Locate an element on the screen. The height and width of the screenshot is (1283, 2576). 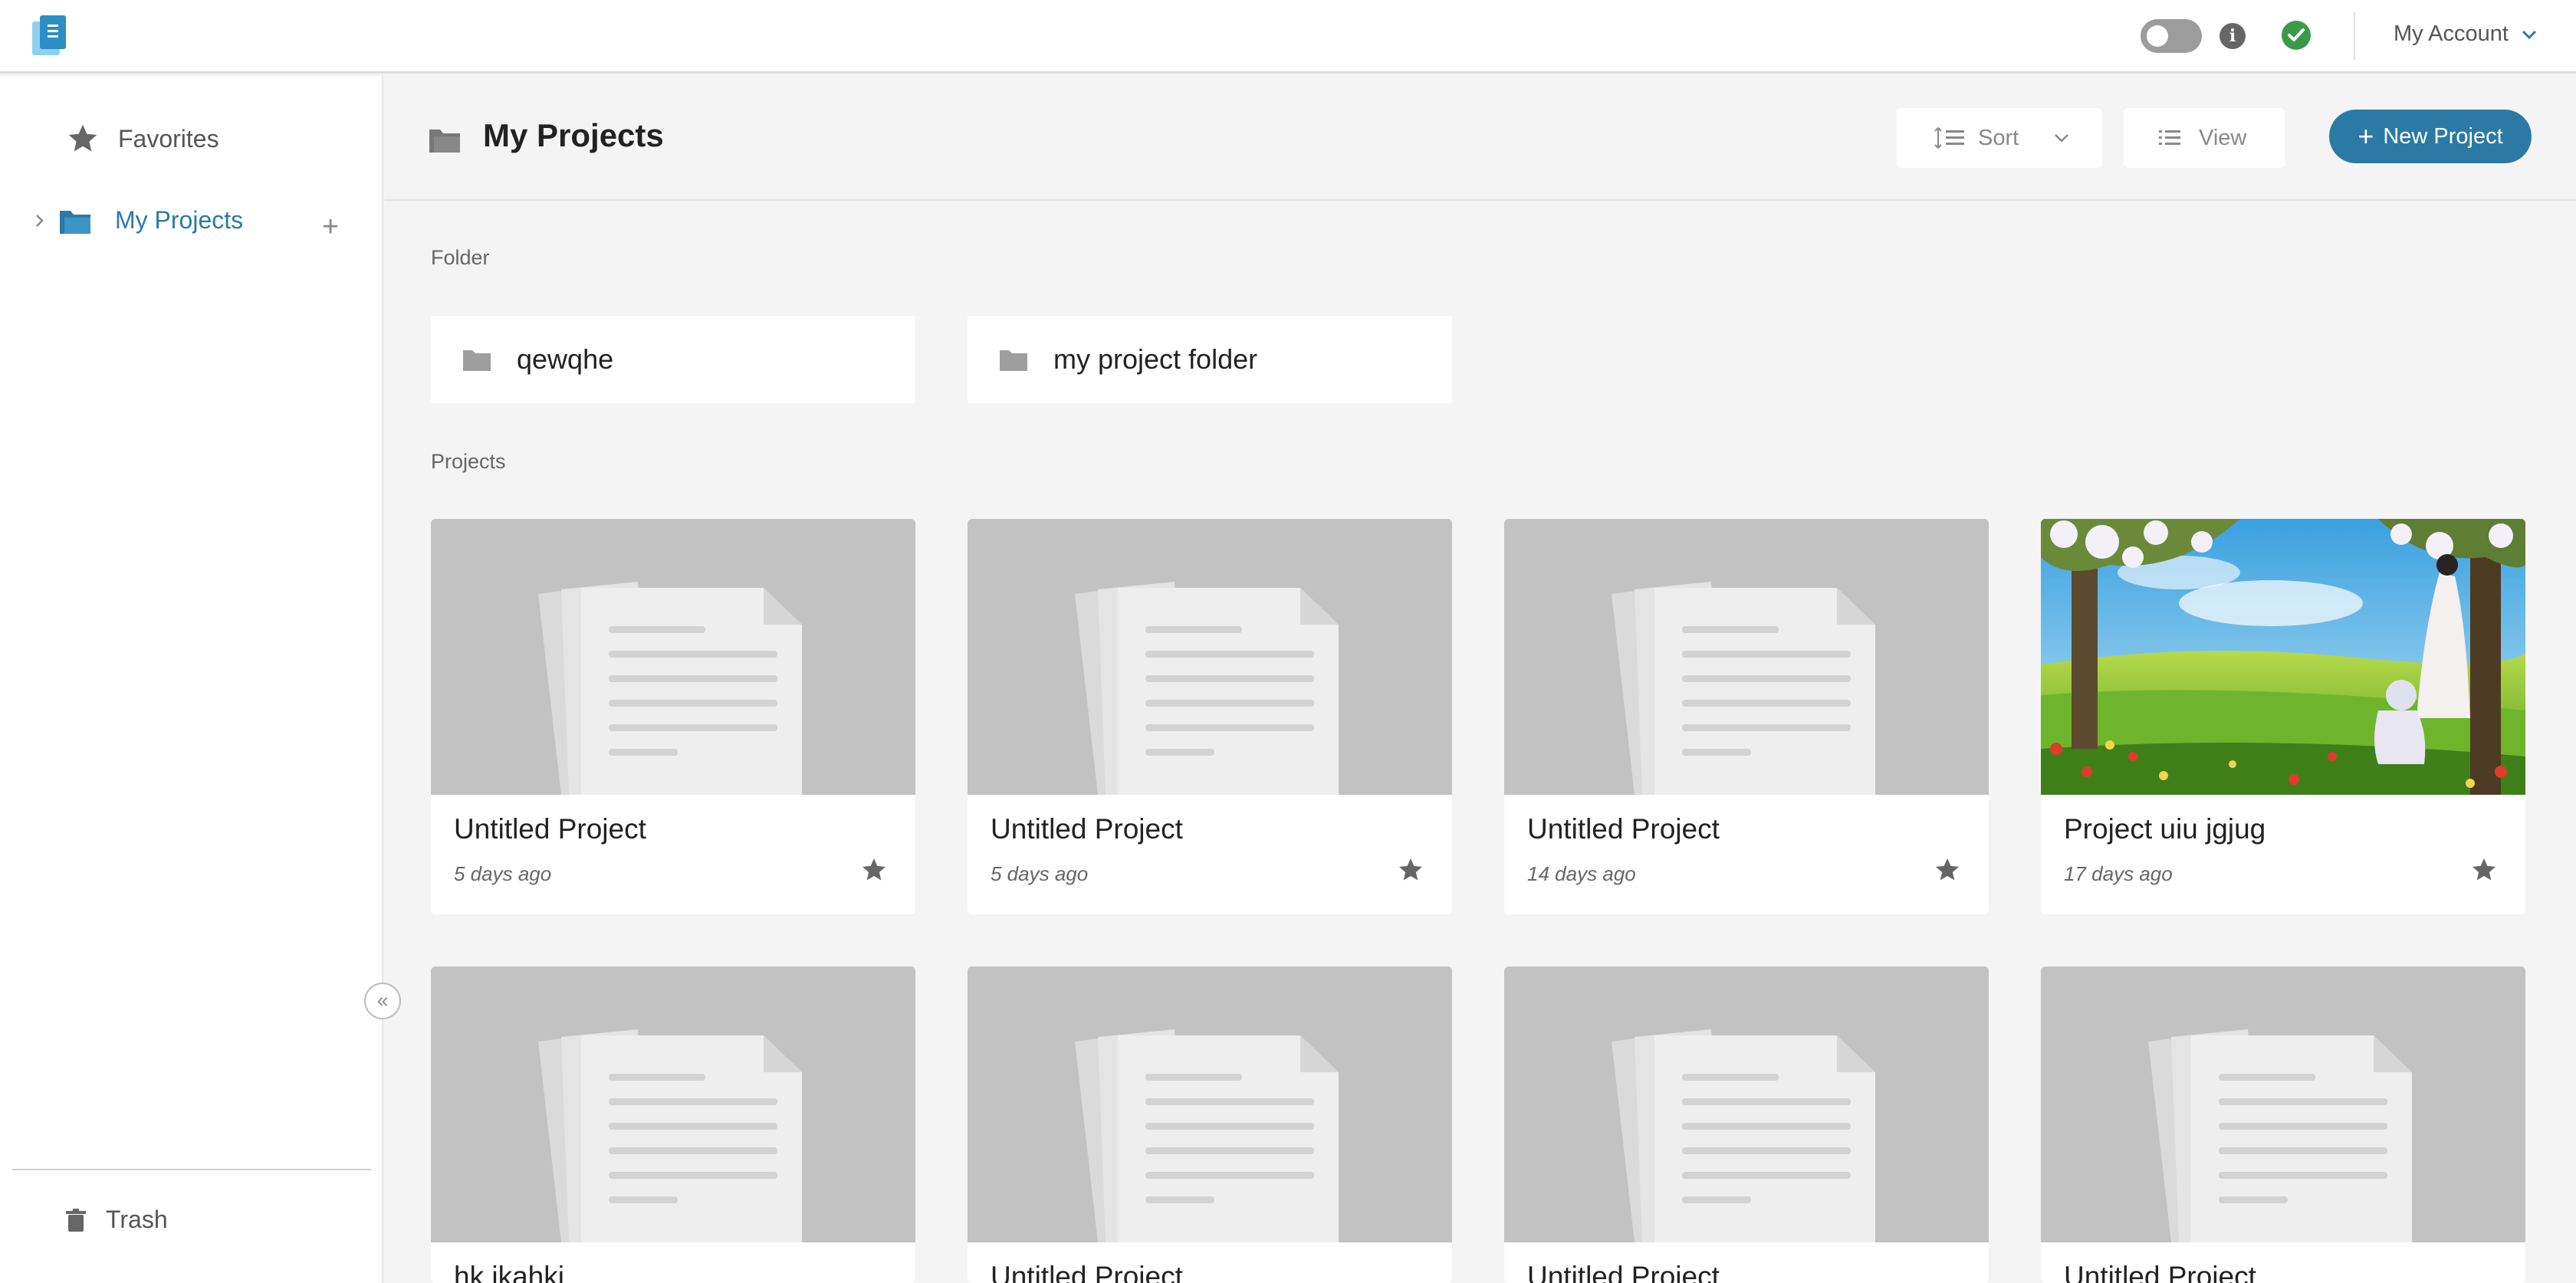
sidebar-item-label: Trash is located at coordinates (137, 1219).